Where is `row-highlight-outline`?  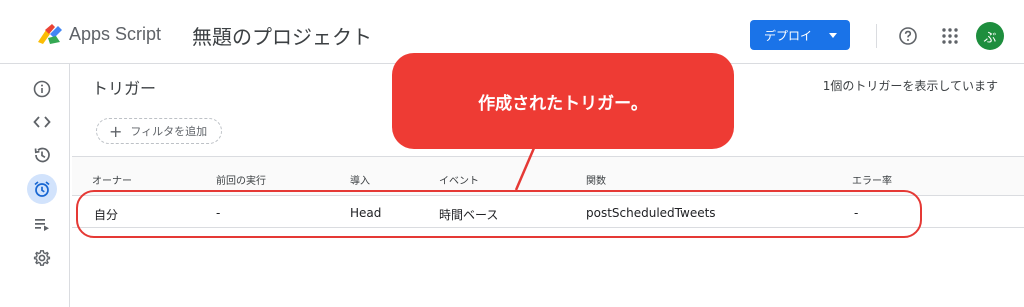
row-highlight-outline is located at coordinates (499, 214).